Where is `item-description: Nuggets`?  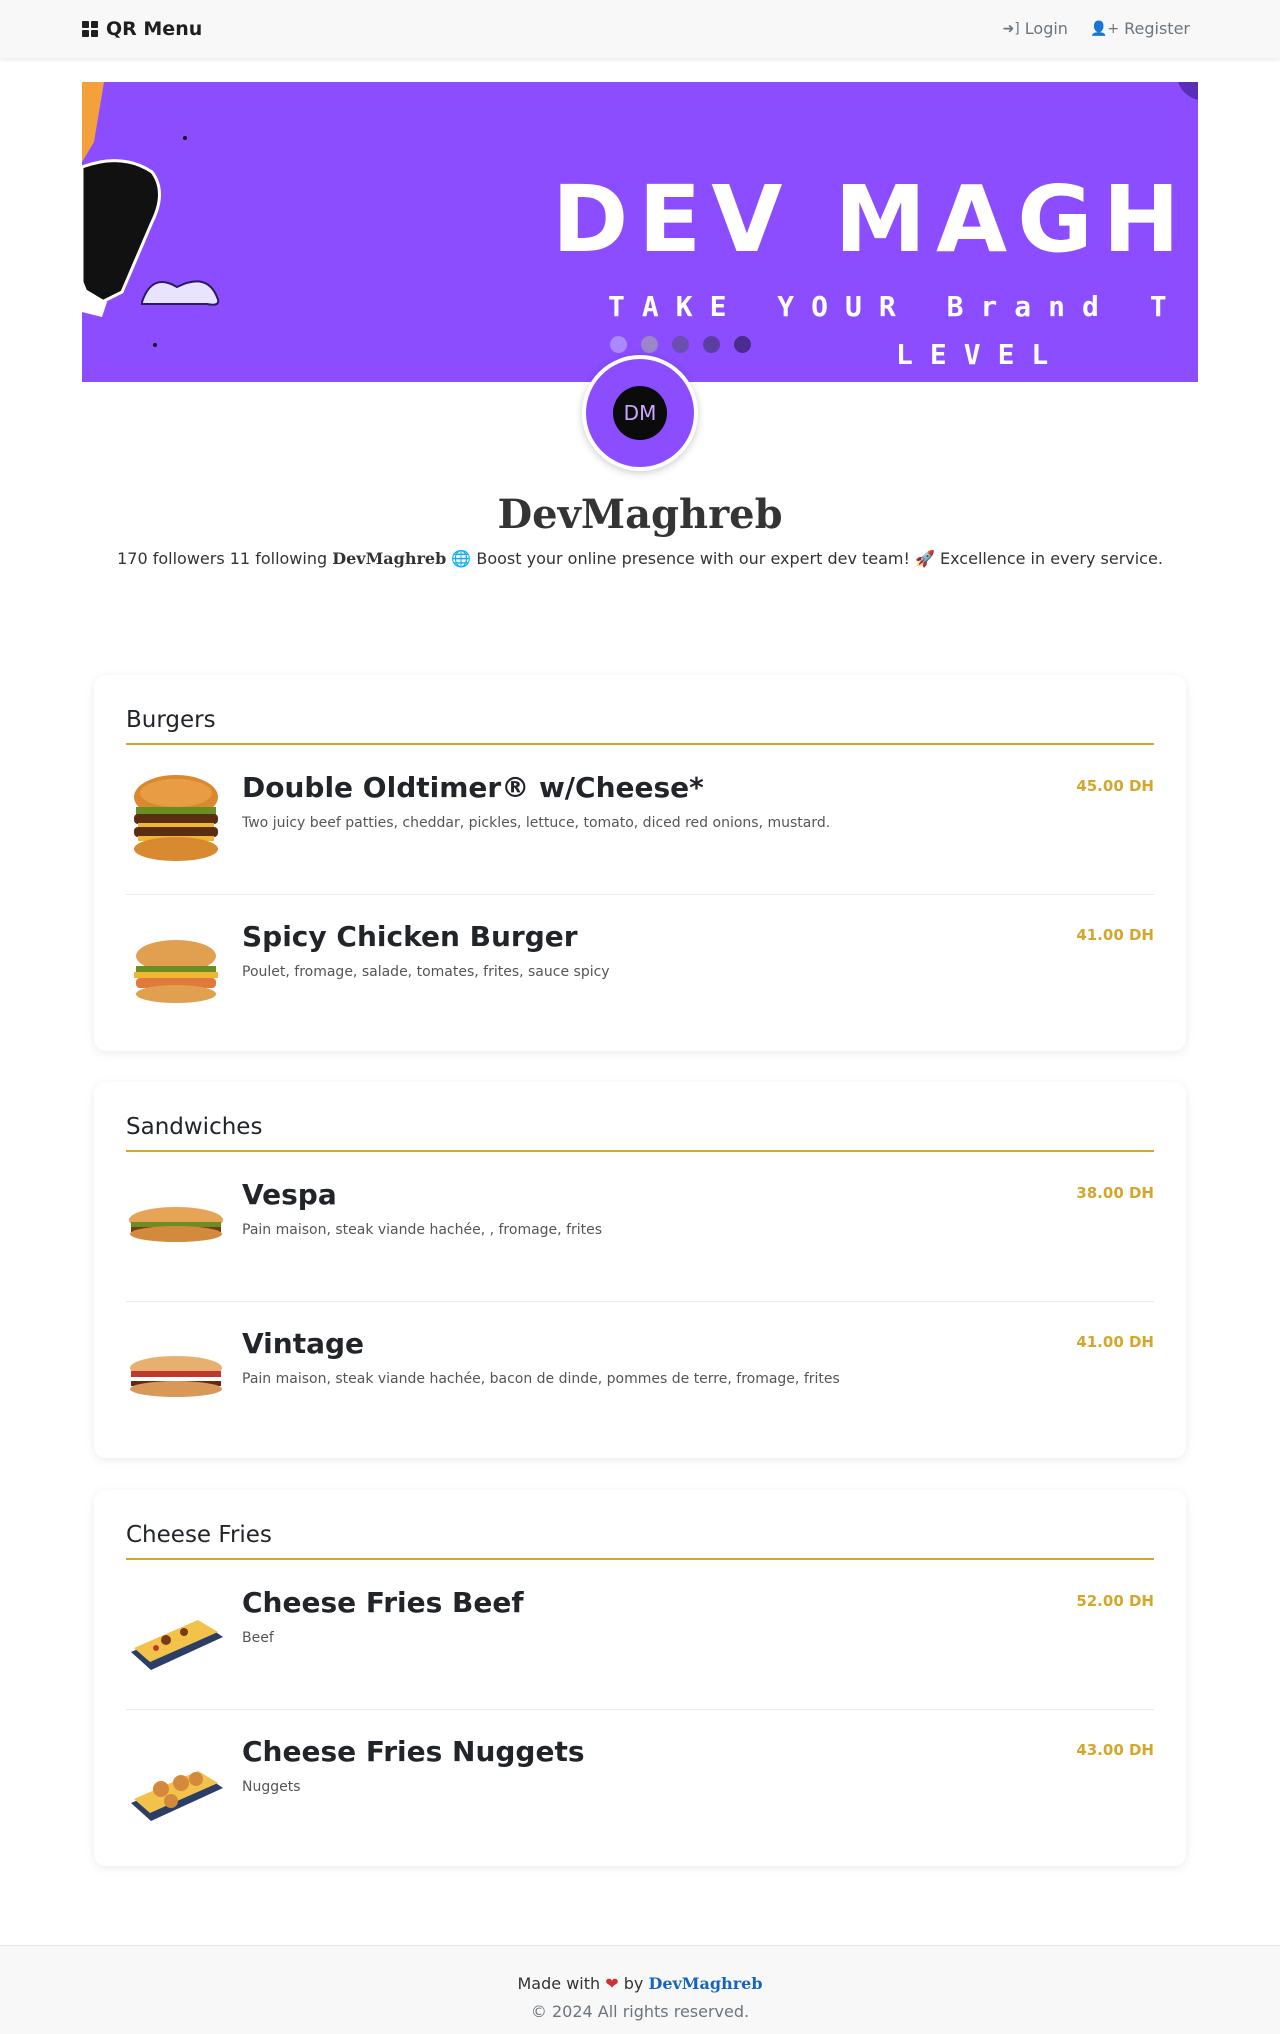
item-description: Nuggets is located at coordinates (271, 1787).